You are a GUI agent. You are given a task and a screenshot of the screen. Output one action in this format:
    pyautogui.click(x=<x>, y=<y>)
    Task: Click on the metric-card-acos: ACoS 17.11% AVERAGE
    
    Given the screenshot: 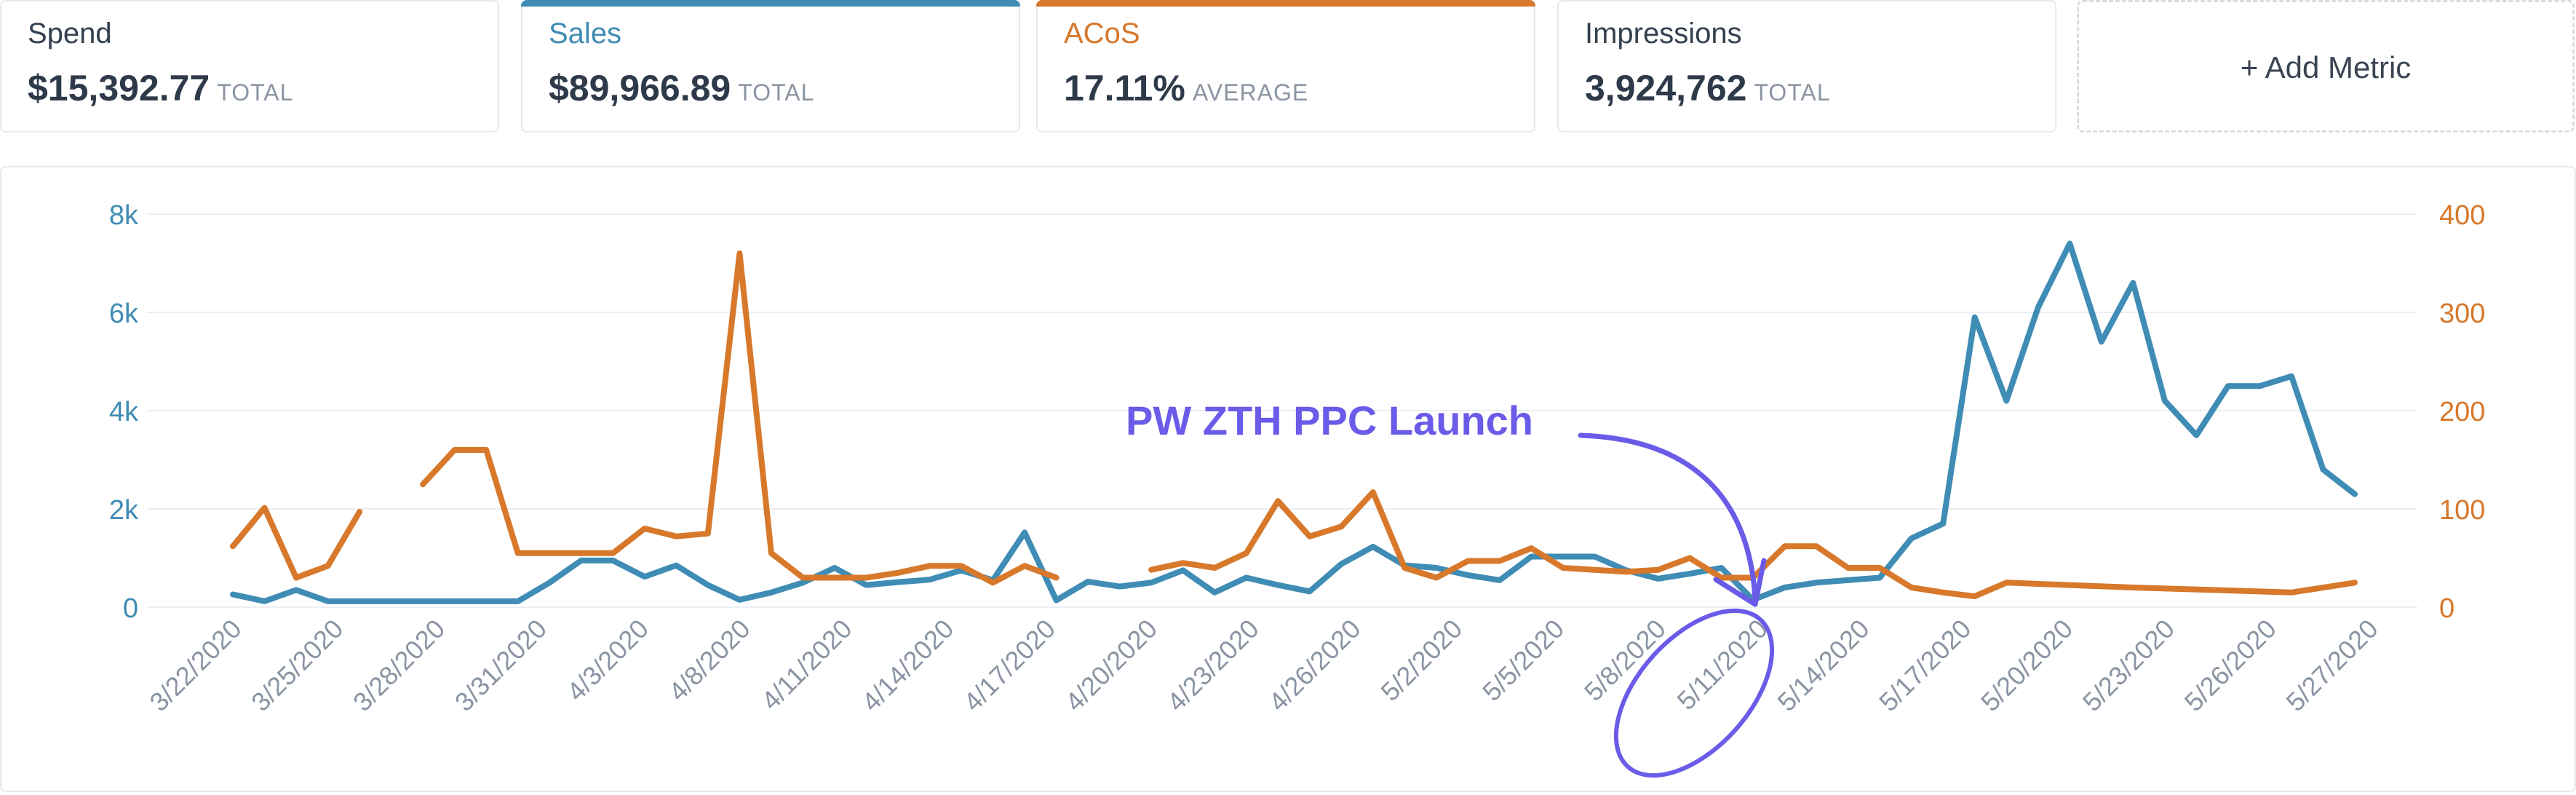 What is the action you would take?
    pyautogui.click(x=1285, y=66)
    